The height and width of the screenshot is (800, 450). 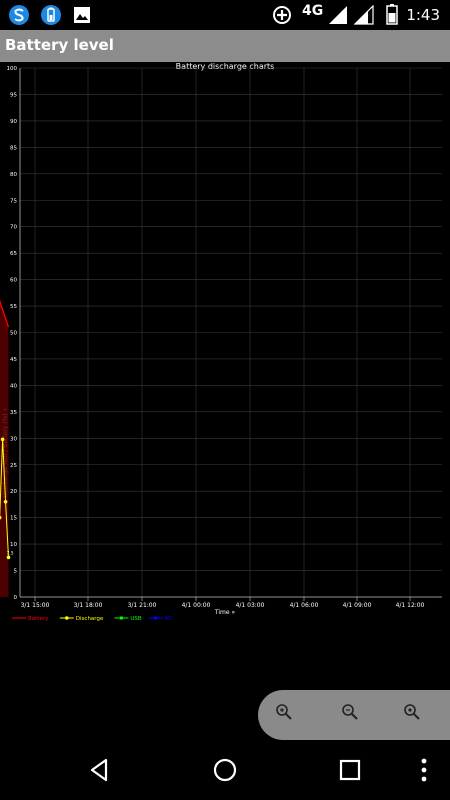 What do you see at coordinates (304, 605) in the screenshot?
I see `x-tick-label: 4/1 06:00` at bounding box center [304, 605].